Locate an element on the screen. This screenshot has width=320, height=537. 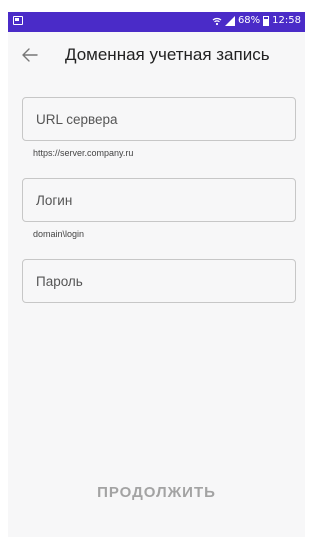
password-input is located at coordinates (159, 281).